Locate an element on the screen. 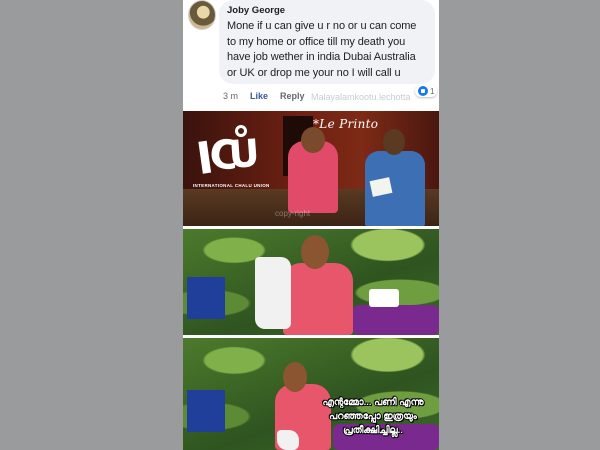 This screenshot has width=600, height=450. comment-actions: 3 m Like Reply is located at coordinates (264, 96).